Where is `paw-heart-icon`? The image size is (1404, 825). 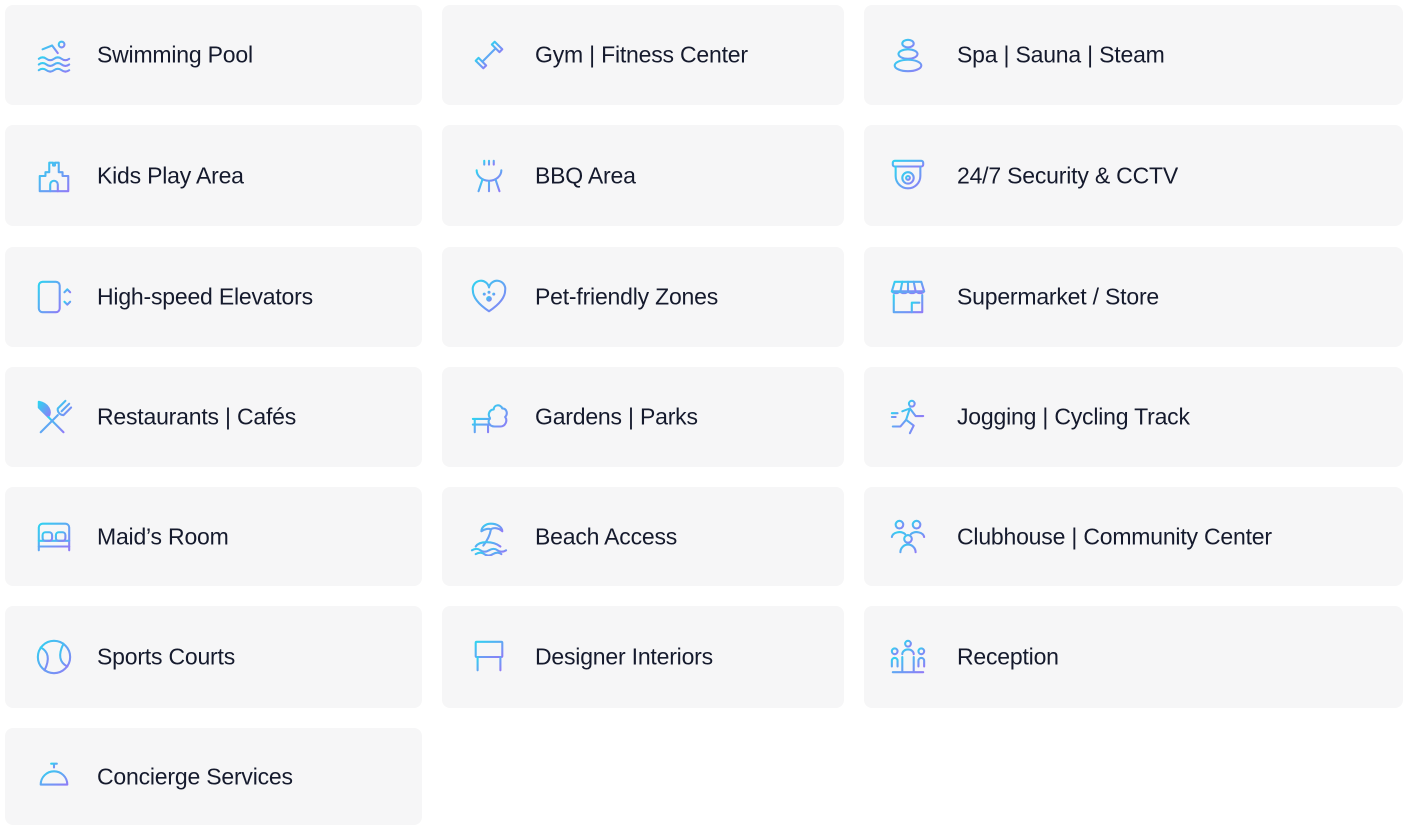 paw-heart-icon is located at coordinates (489, 297).